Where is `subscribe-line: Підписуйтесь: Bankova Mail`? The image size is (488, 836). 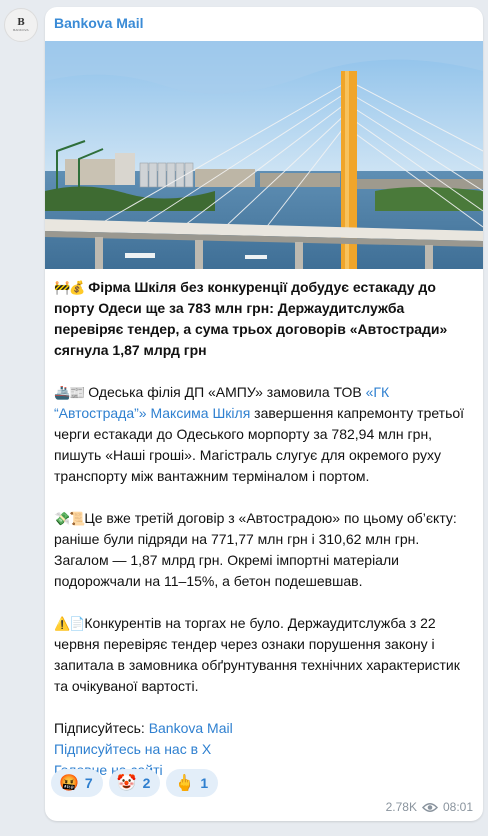
subscribe-line: Підписуйтесь: Bankova Mail is located at coordinates (265, 728).